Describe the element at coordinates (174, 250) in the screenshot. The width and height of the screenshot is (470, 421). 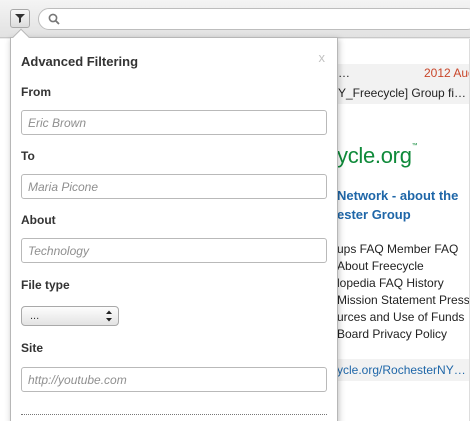
I see `about-field` at that location.